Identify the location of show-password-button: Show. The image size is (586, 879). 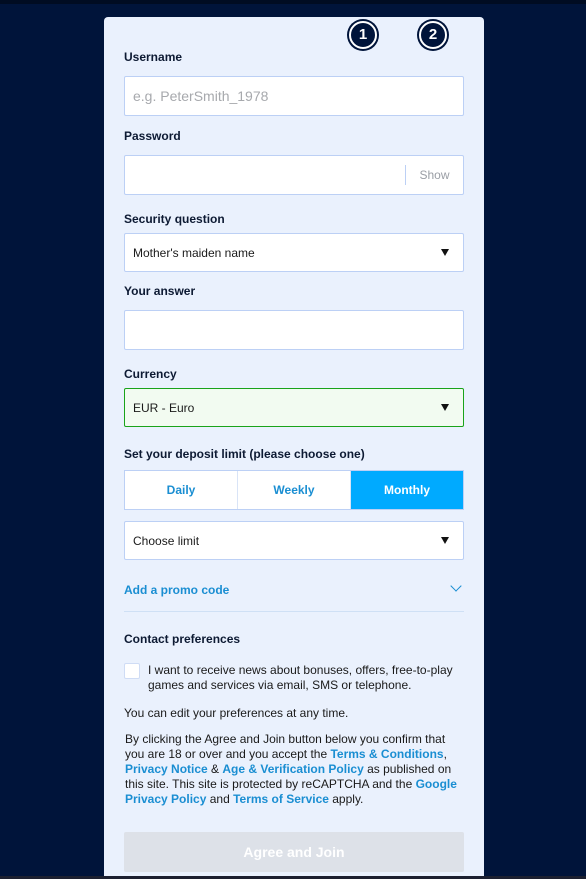
(434, 175).